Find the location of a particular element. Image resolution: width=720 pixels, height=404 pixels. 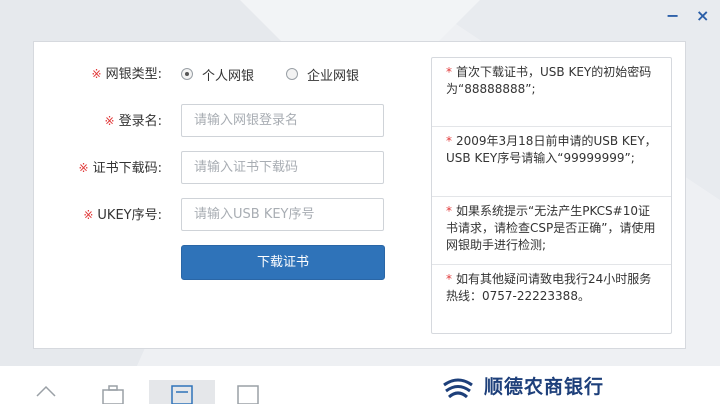

download-code-row: ※ 证书下载码: is located at coordinates (234, 168).